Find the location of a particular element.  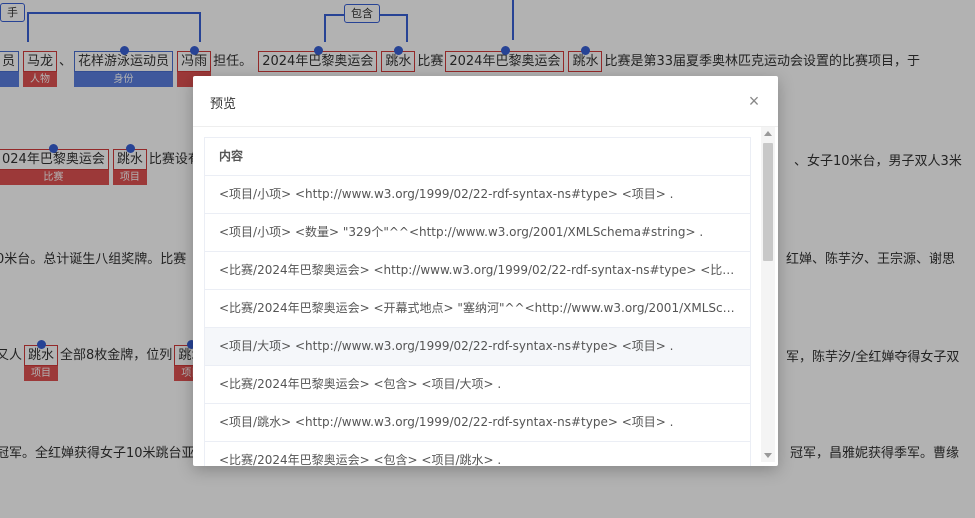

dialog-header: 预览 × is located at coordinates (485, 101).